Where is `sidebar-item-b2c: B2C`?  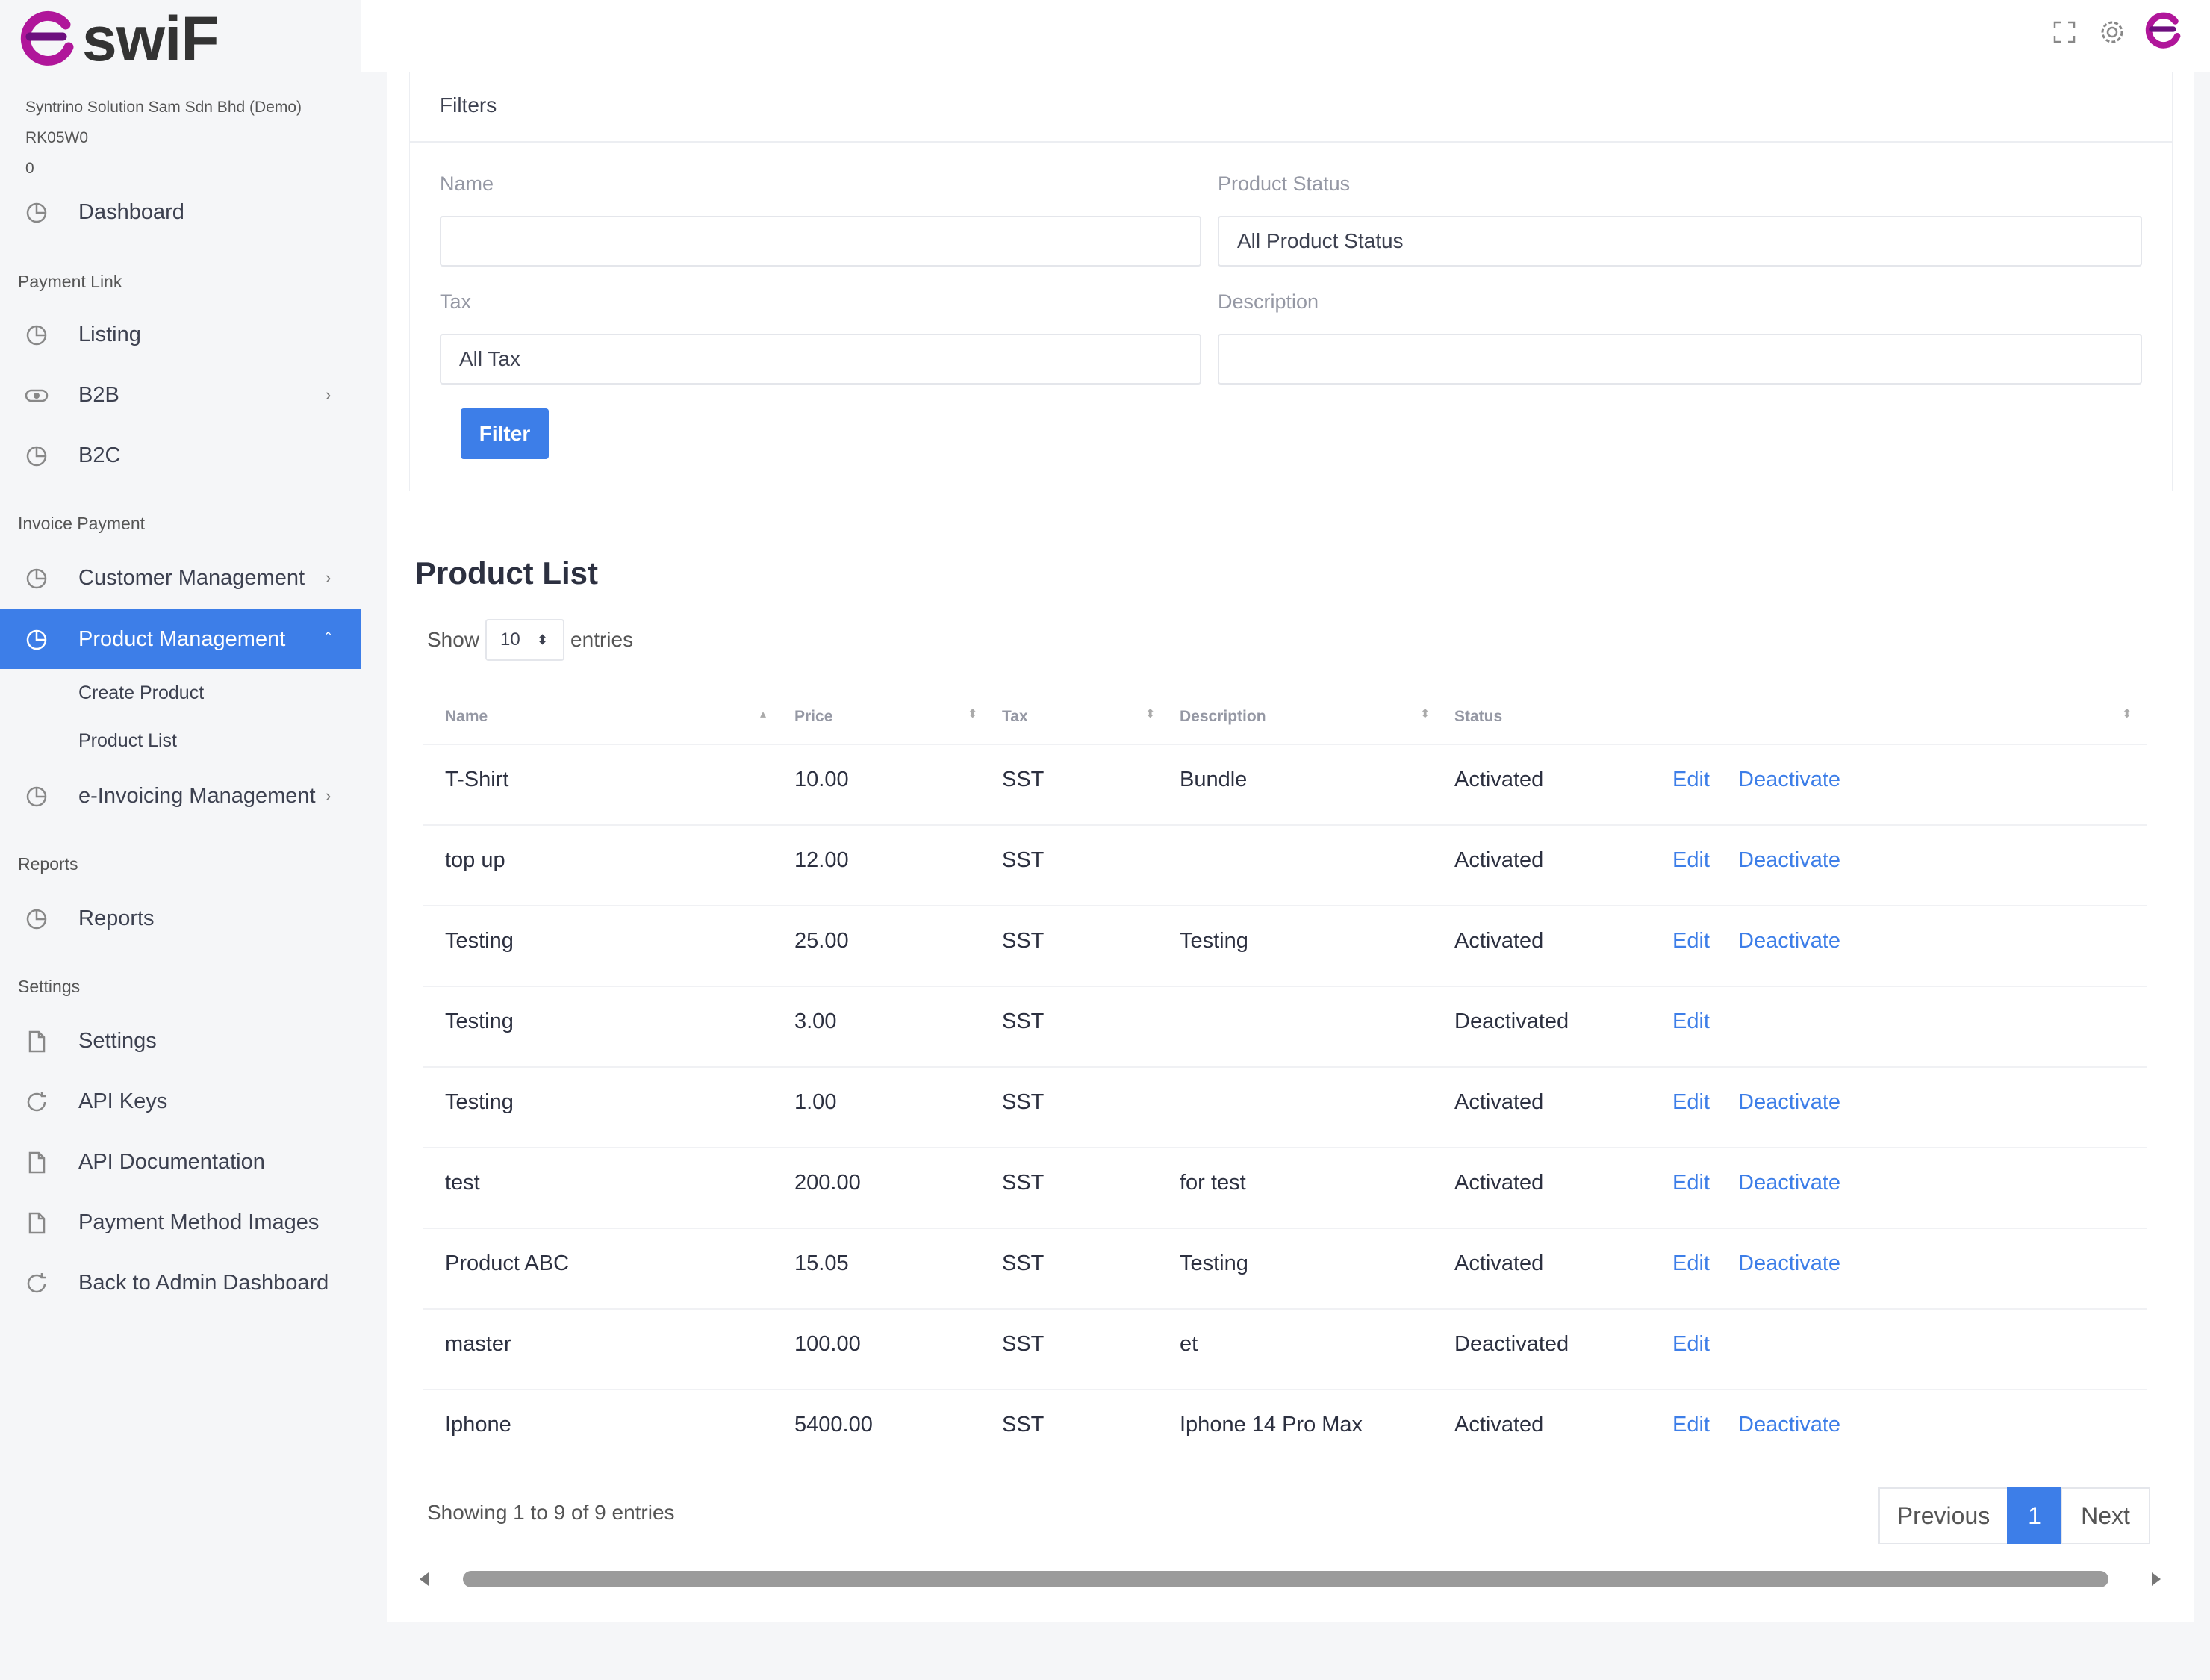 sidebar-item-b2c: B2C is located at coordinates (180, 455).